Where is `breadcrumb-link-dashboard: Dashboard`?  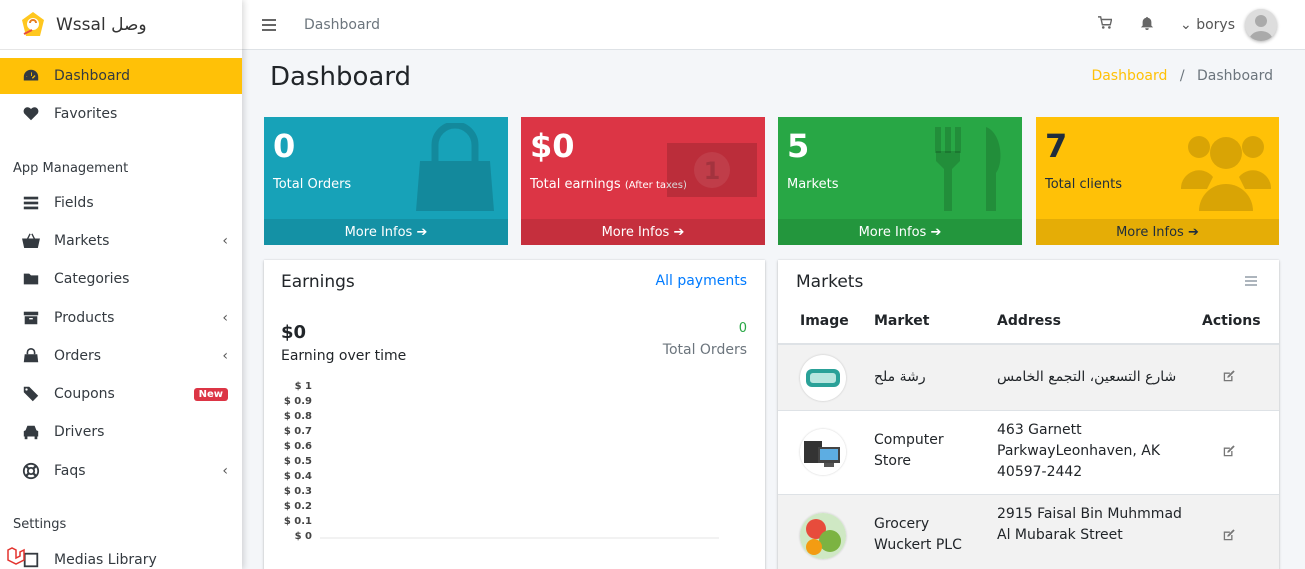 breadcrumb-link-dashboard: Dashboard is located at coordinates (1129, 76).